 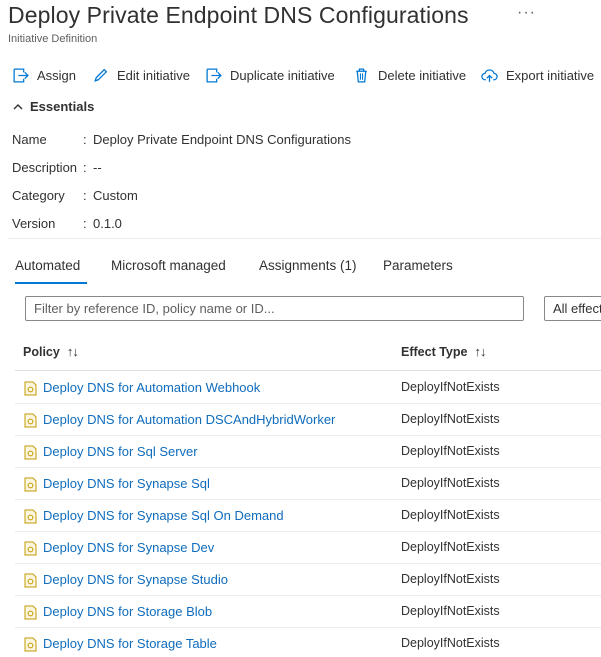 I want to click on column-header-policy: Policy ↑↓, so click(x=51, y=351).